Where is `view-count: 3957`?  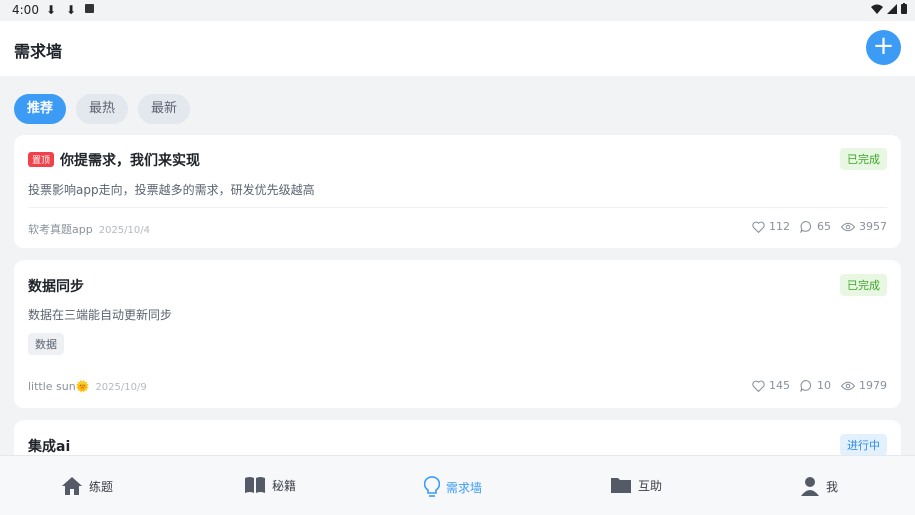 view-count: 3957 is located at coordinates (873, 226).